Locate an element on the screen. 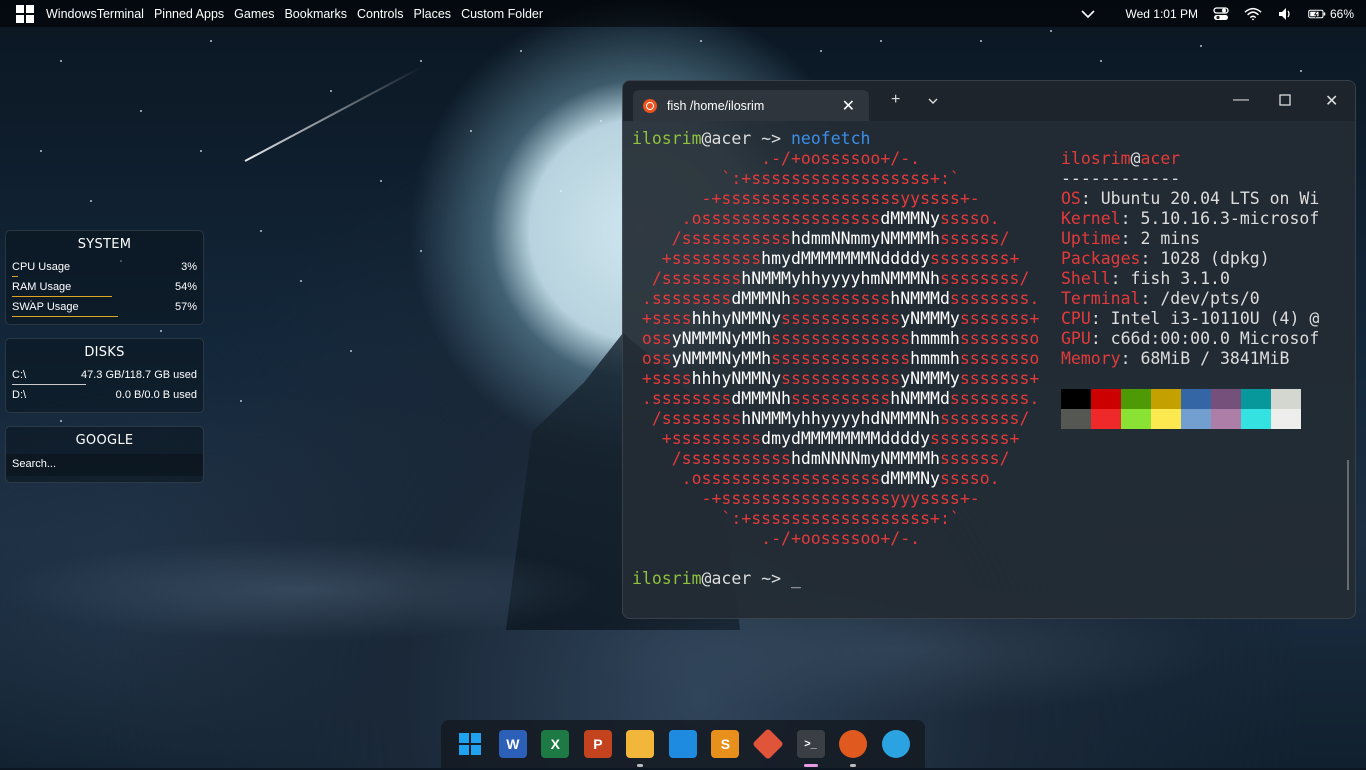 The width and height of the screenshot is (1366, 770). info-value: : c66d:00:00.0 Microsof is located at coordinates (1205, 338).